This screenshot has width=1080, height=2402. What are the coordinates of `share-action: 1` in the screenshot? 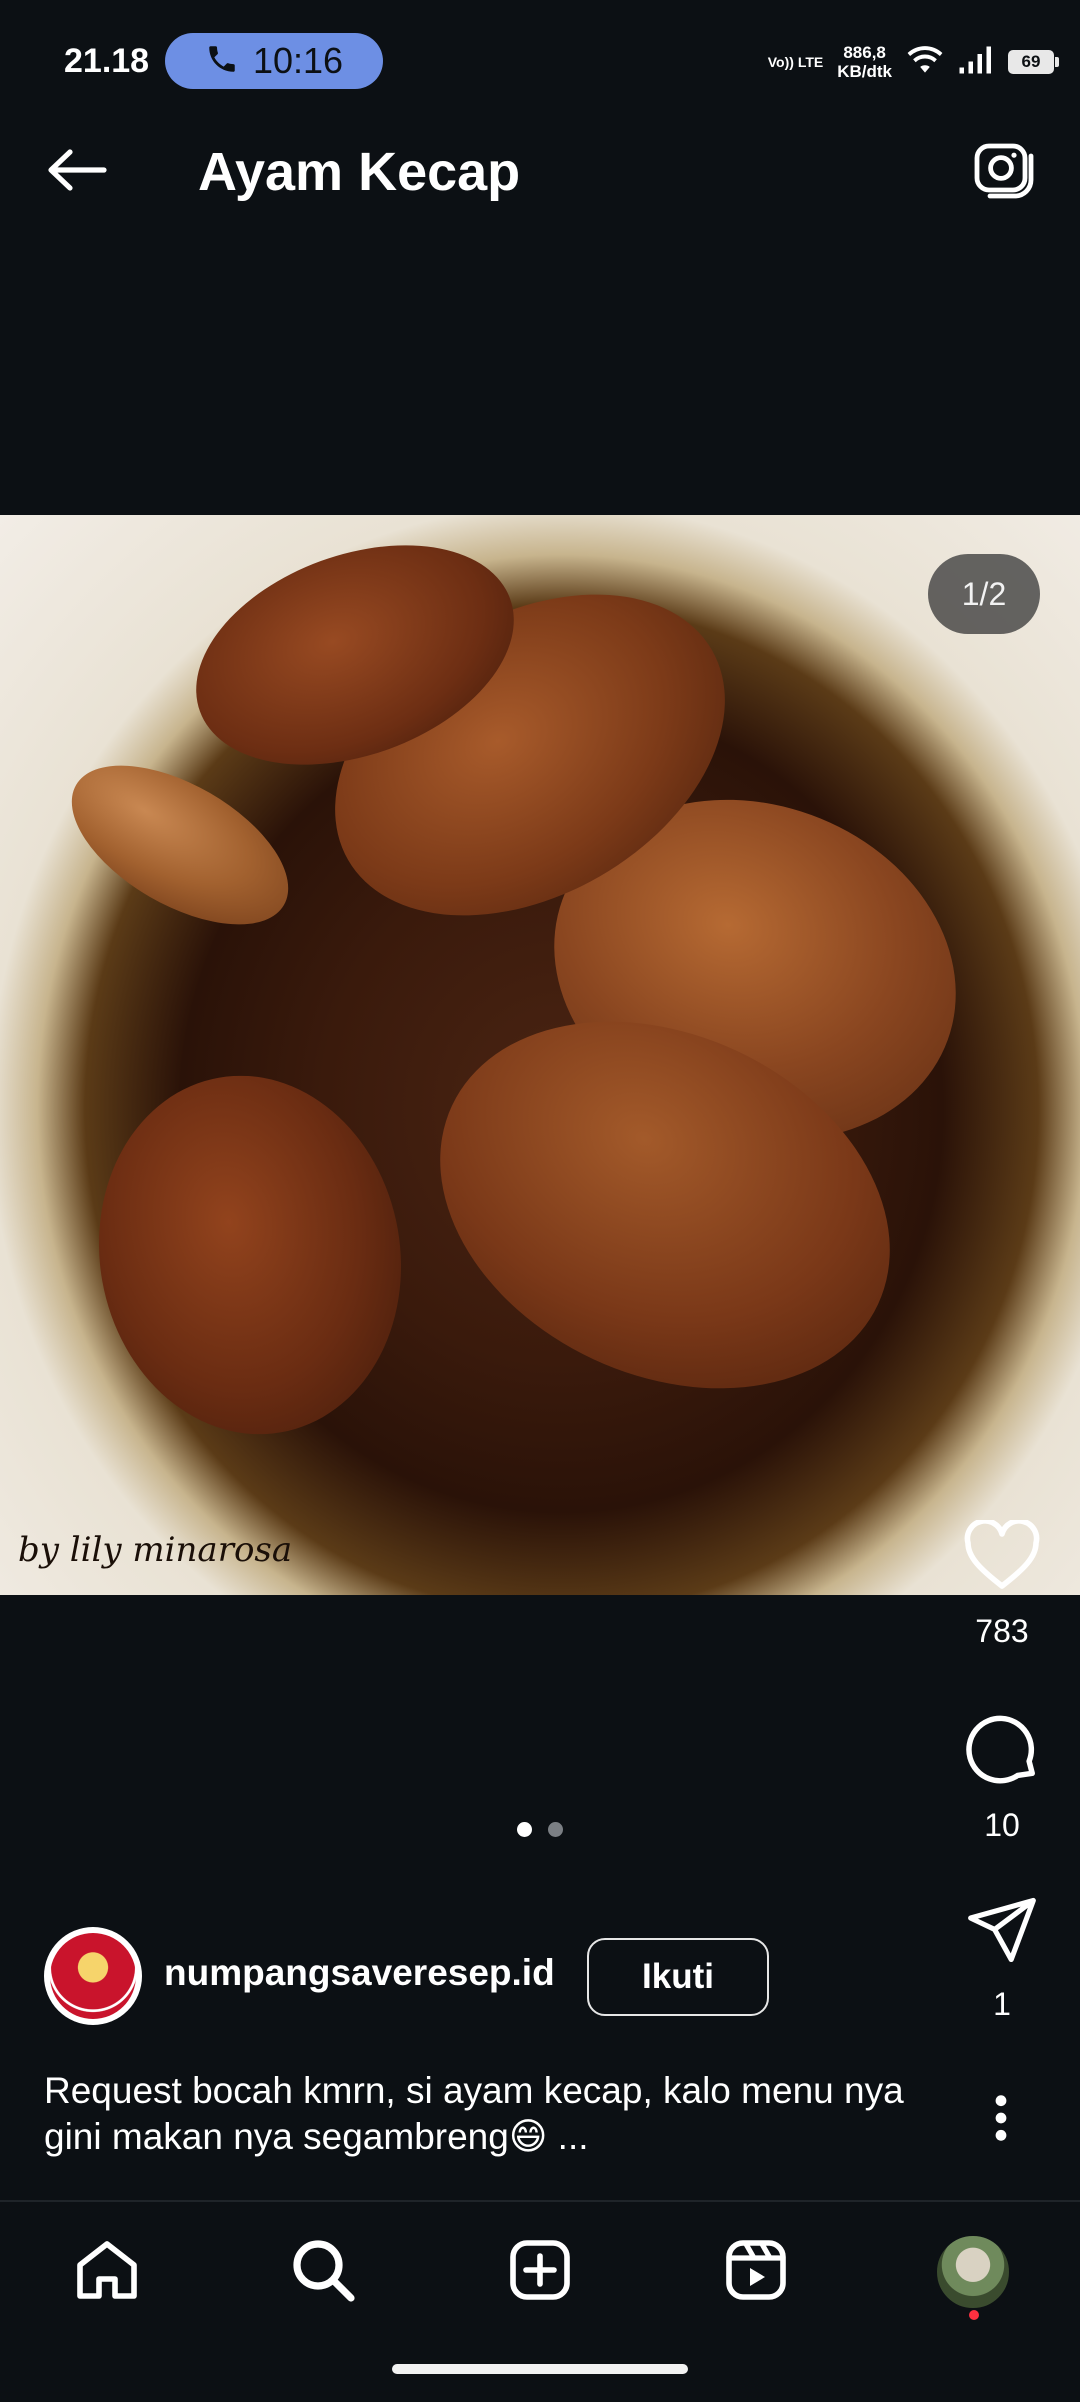 It's located at (1002, 1959).